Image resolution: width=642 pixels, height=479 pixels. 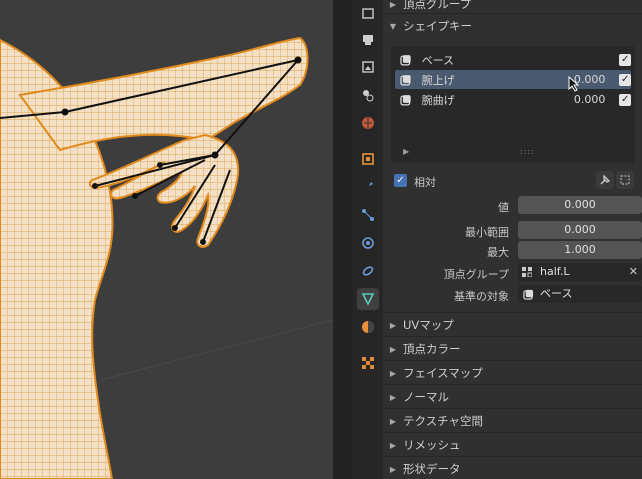 What do you see at coordinates (512, 349) in the screenshot?
I see `panel-vertex-colors: ▶ 頂点カラー` at bounding box center [512, 349].